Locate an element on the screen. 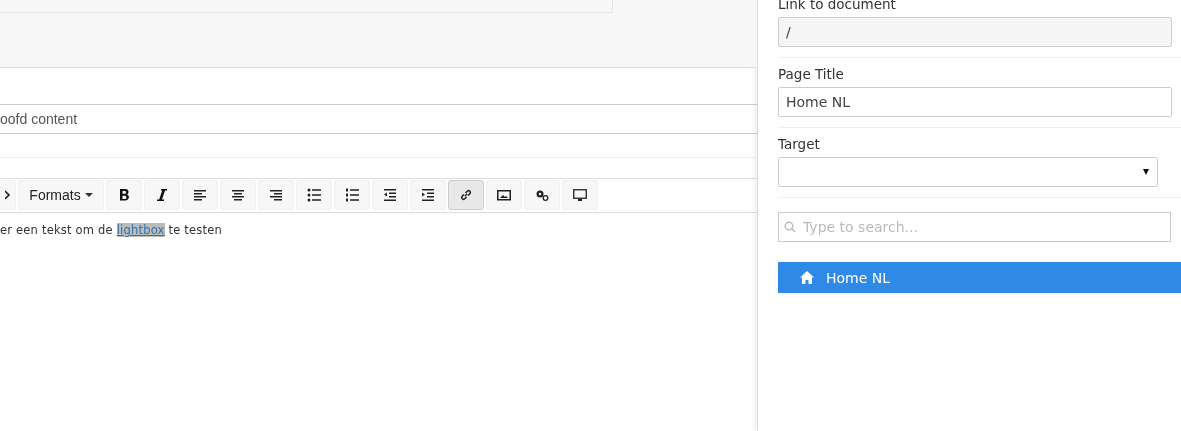 The width and height of the screenshot is (1181, 431). gears-icon is located at coordinates (542, 195).